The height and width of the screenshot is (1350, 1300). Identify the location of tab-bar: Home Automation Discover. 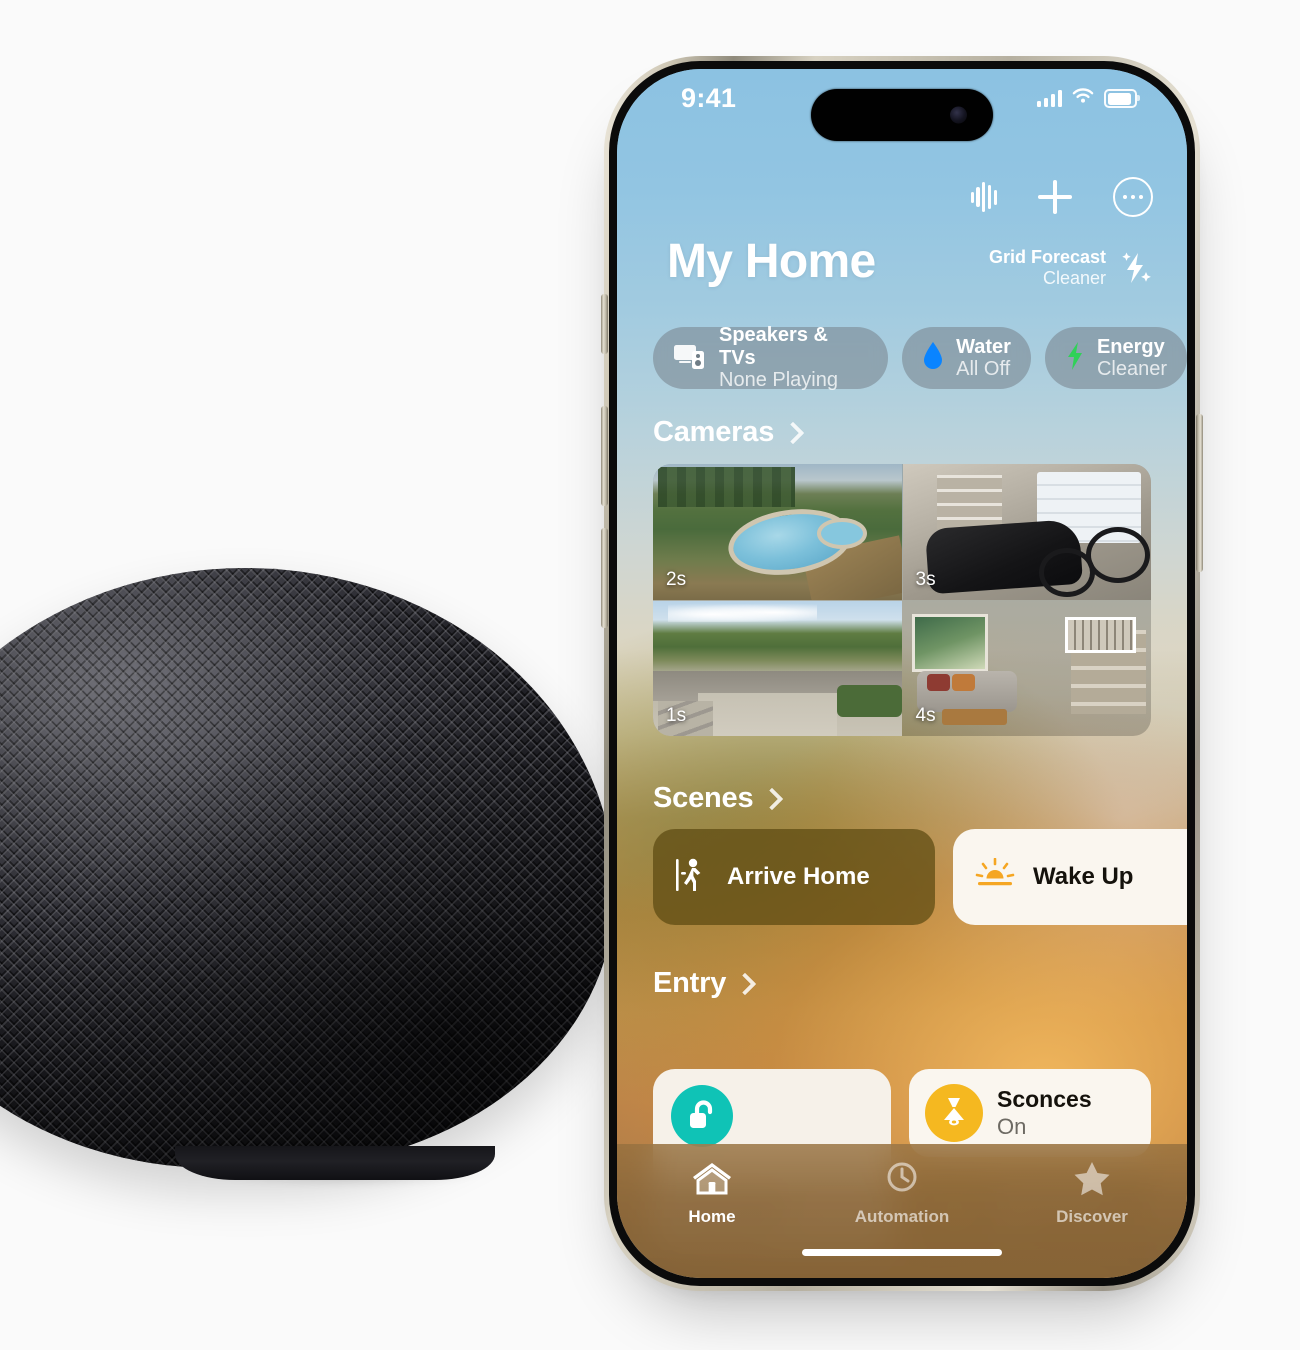
(902, 1211).